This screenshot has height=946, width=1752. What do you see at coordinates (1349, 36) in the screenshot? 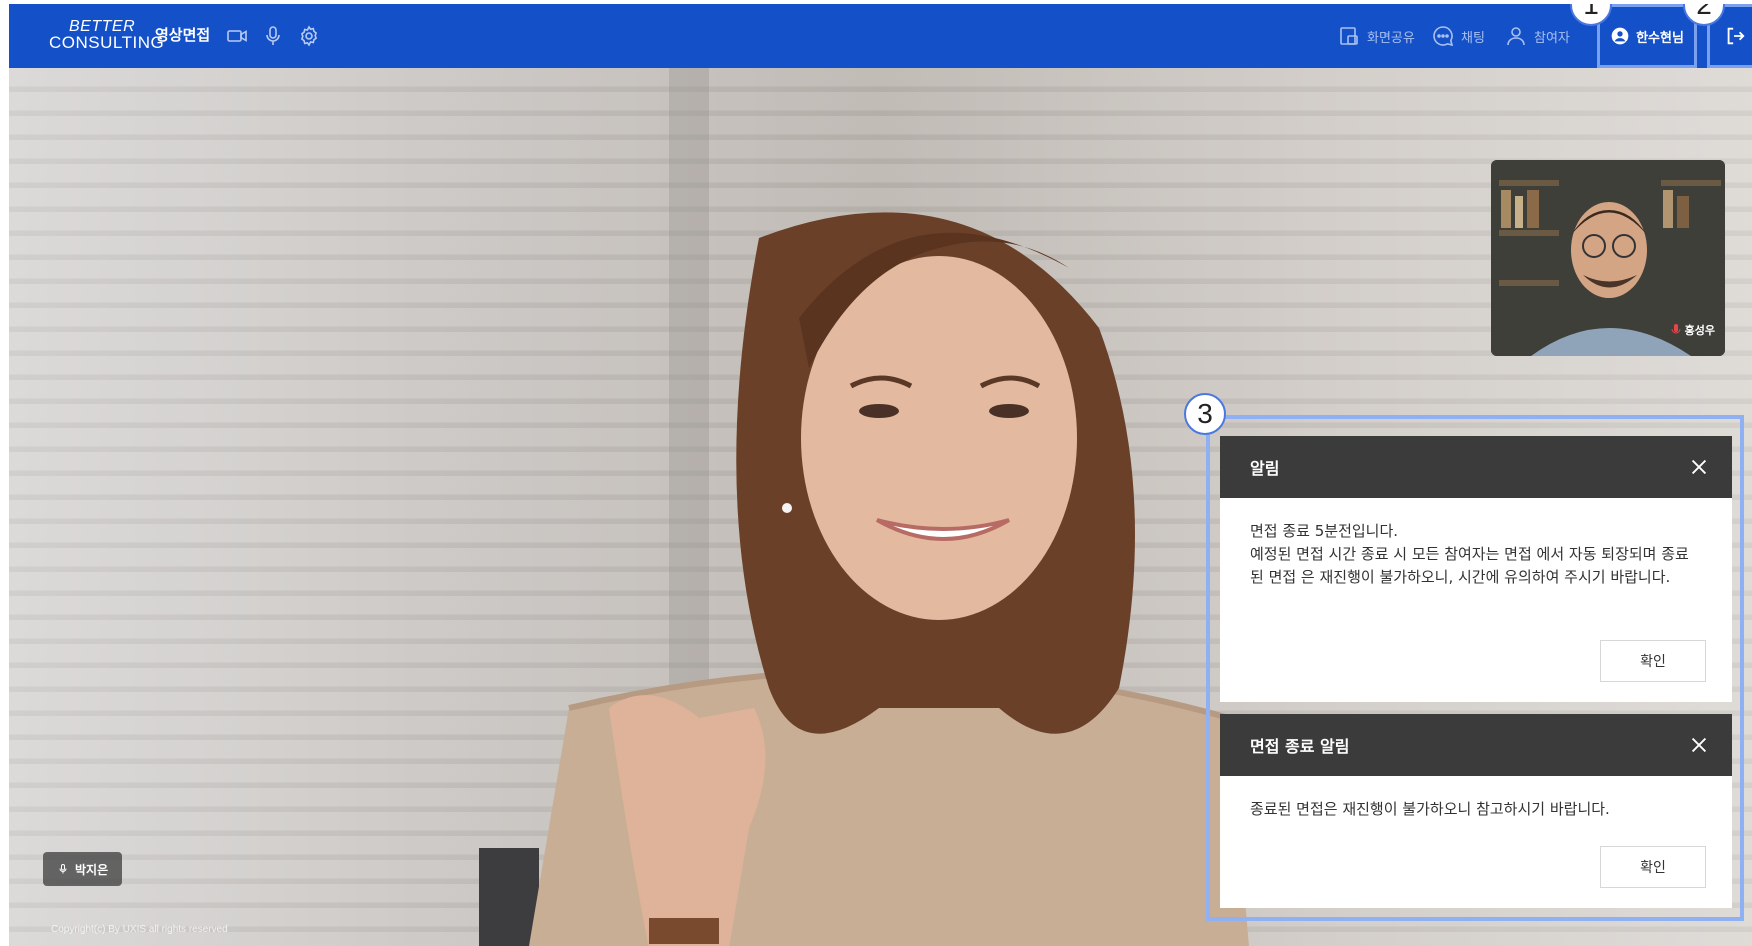
I see `screen-share-icon` at bounding box center [1349, 36].